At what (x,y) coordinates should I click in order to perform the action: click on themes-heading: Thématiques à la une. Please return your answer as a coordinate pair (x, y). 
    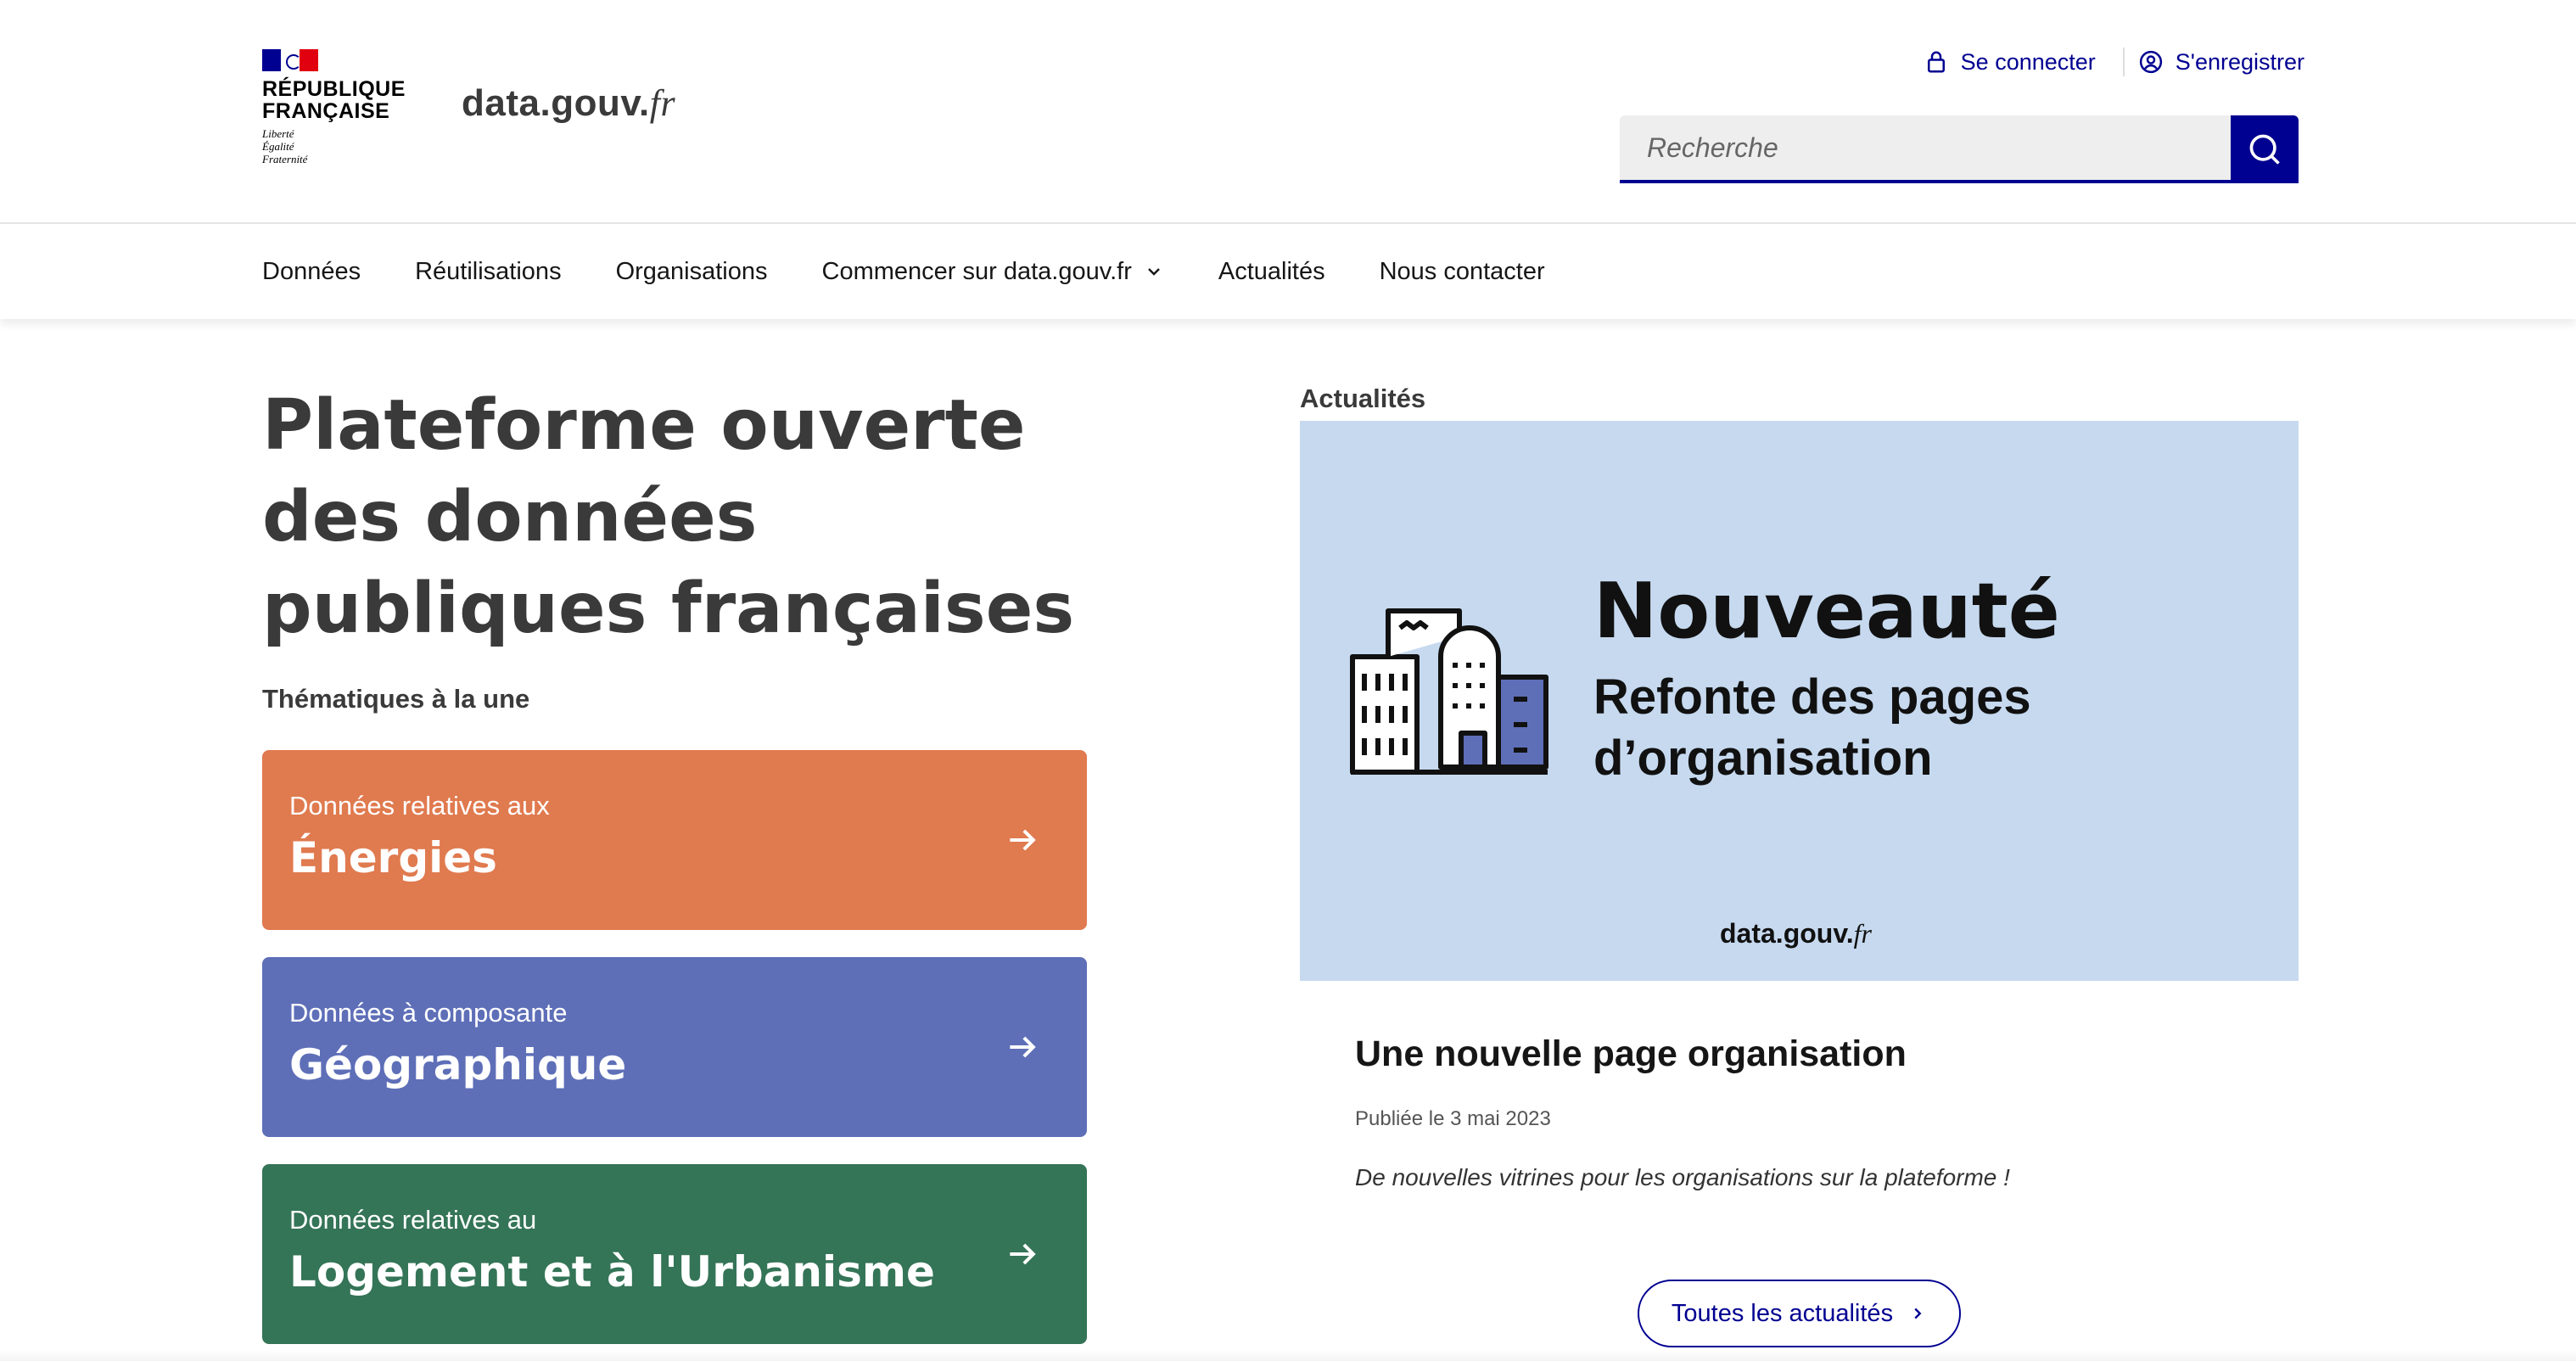
    Looking at the image, I should click on (396, 699).